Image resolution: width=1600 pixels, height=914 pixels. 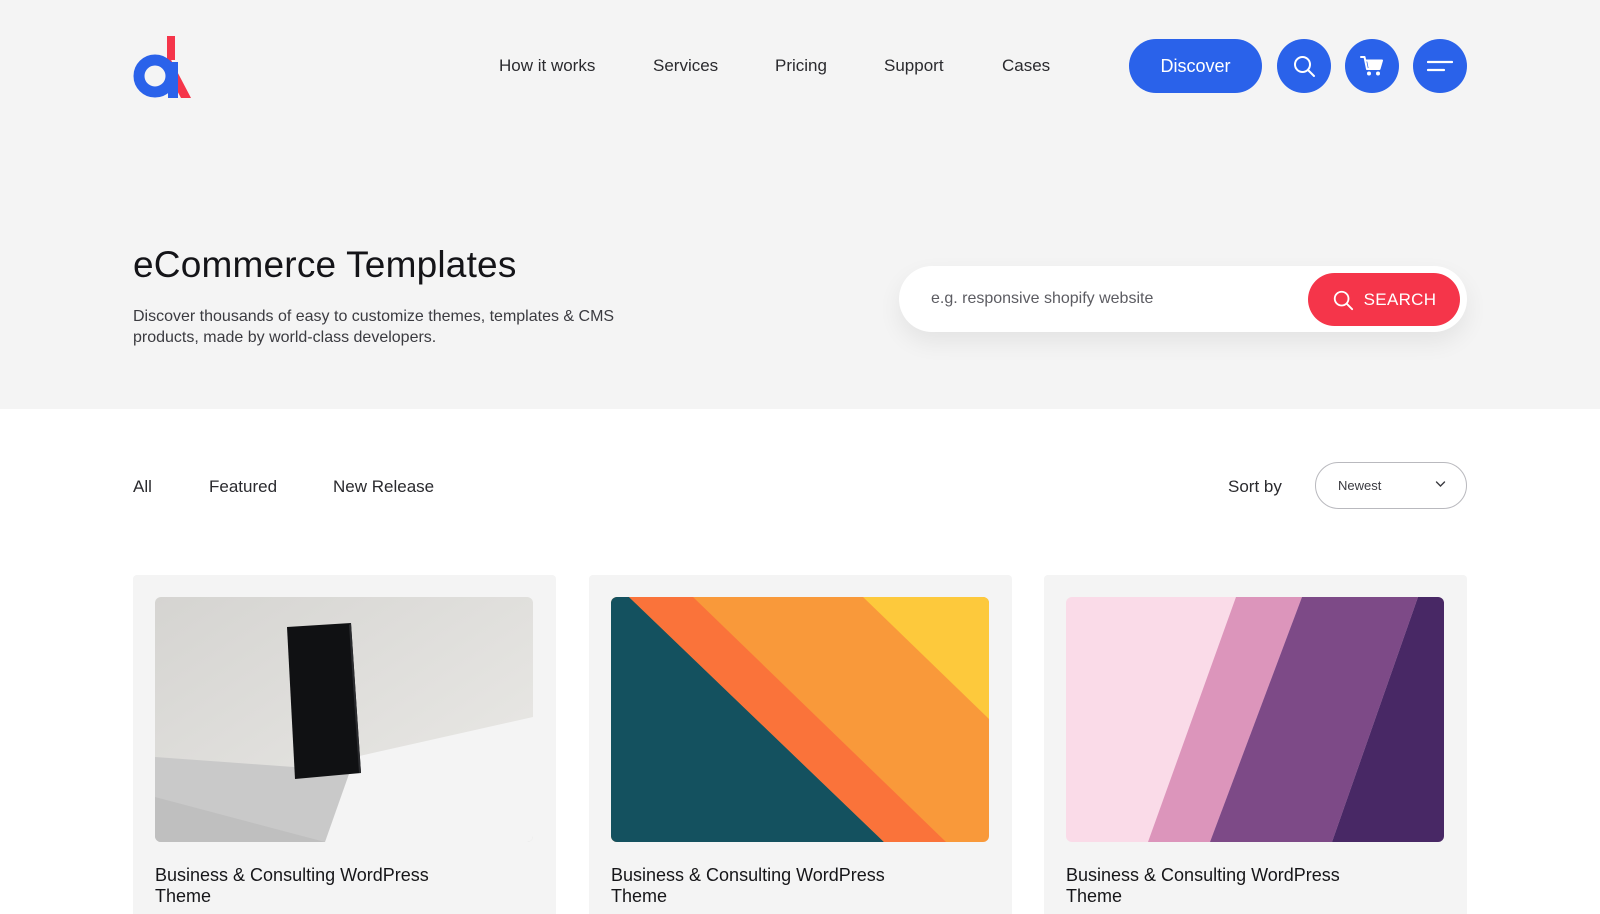 I want to click on nav-link-cases: Cases, so click(x=1026, y=66).